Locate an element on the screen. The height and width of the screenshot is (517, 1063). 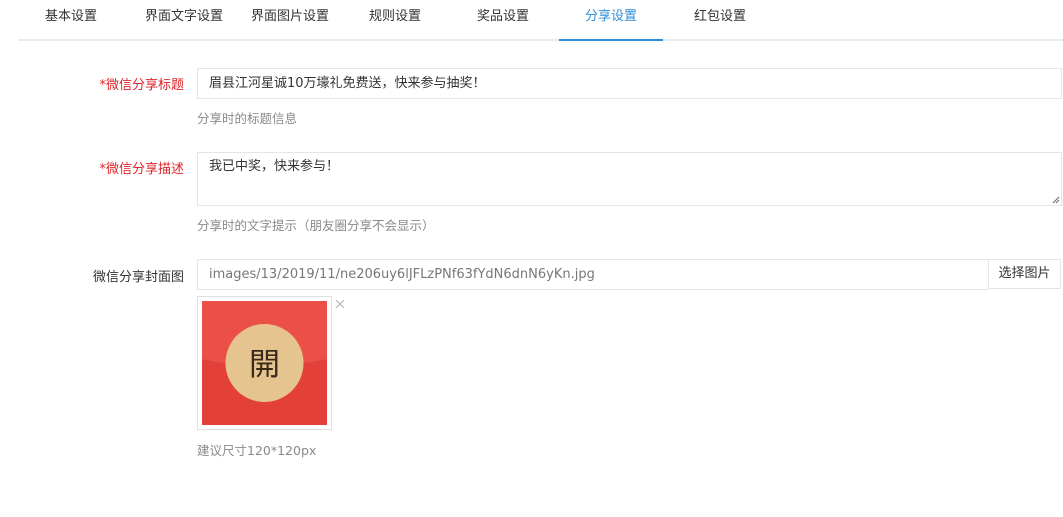
tab-basic: 基本设置 is located at coordinates (71, 19).